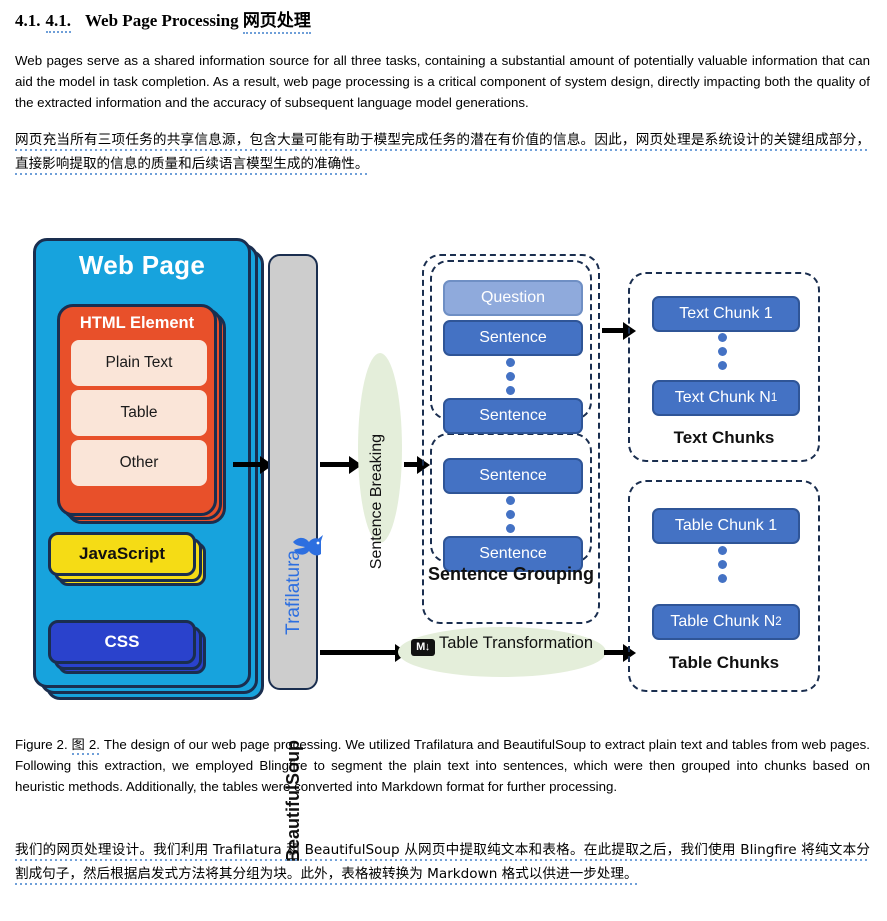 The width and height of the screenshot is (887, 921). What do you see at coordinates (253, 464) in the screenshot?
I see `arrow-webpage-to-extractor` at bounding box center [253, 464].